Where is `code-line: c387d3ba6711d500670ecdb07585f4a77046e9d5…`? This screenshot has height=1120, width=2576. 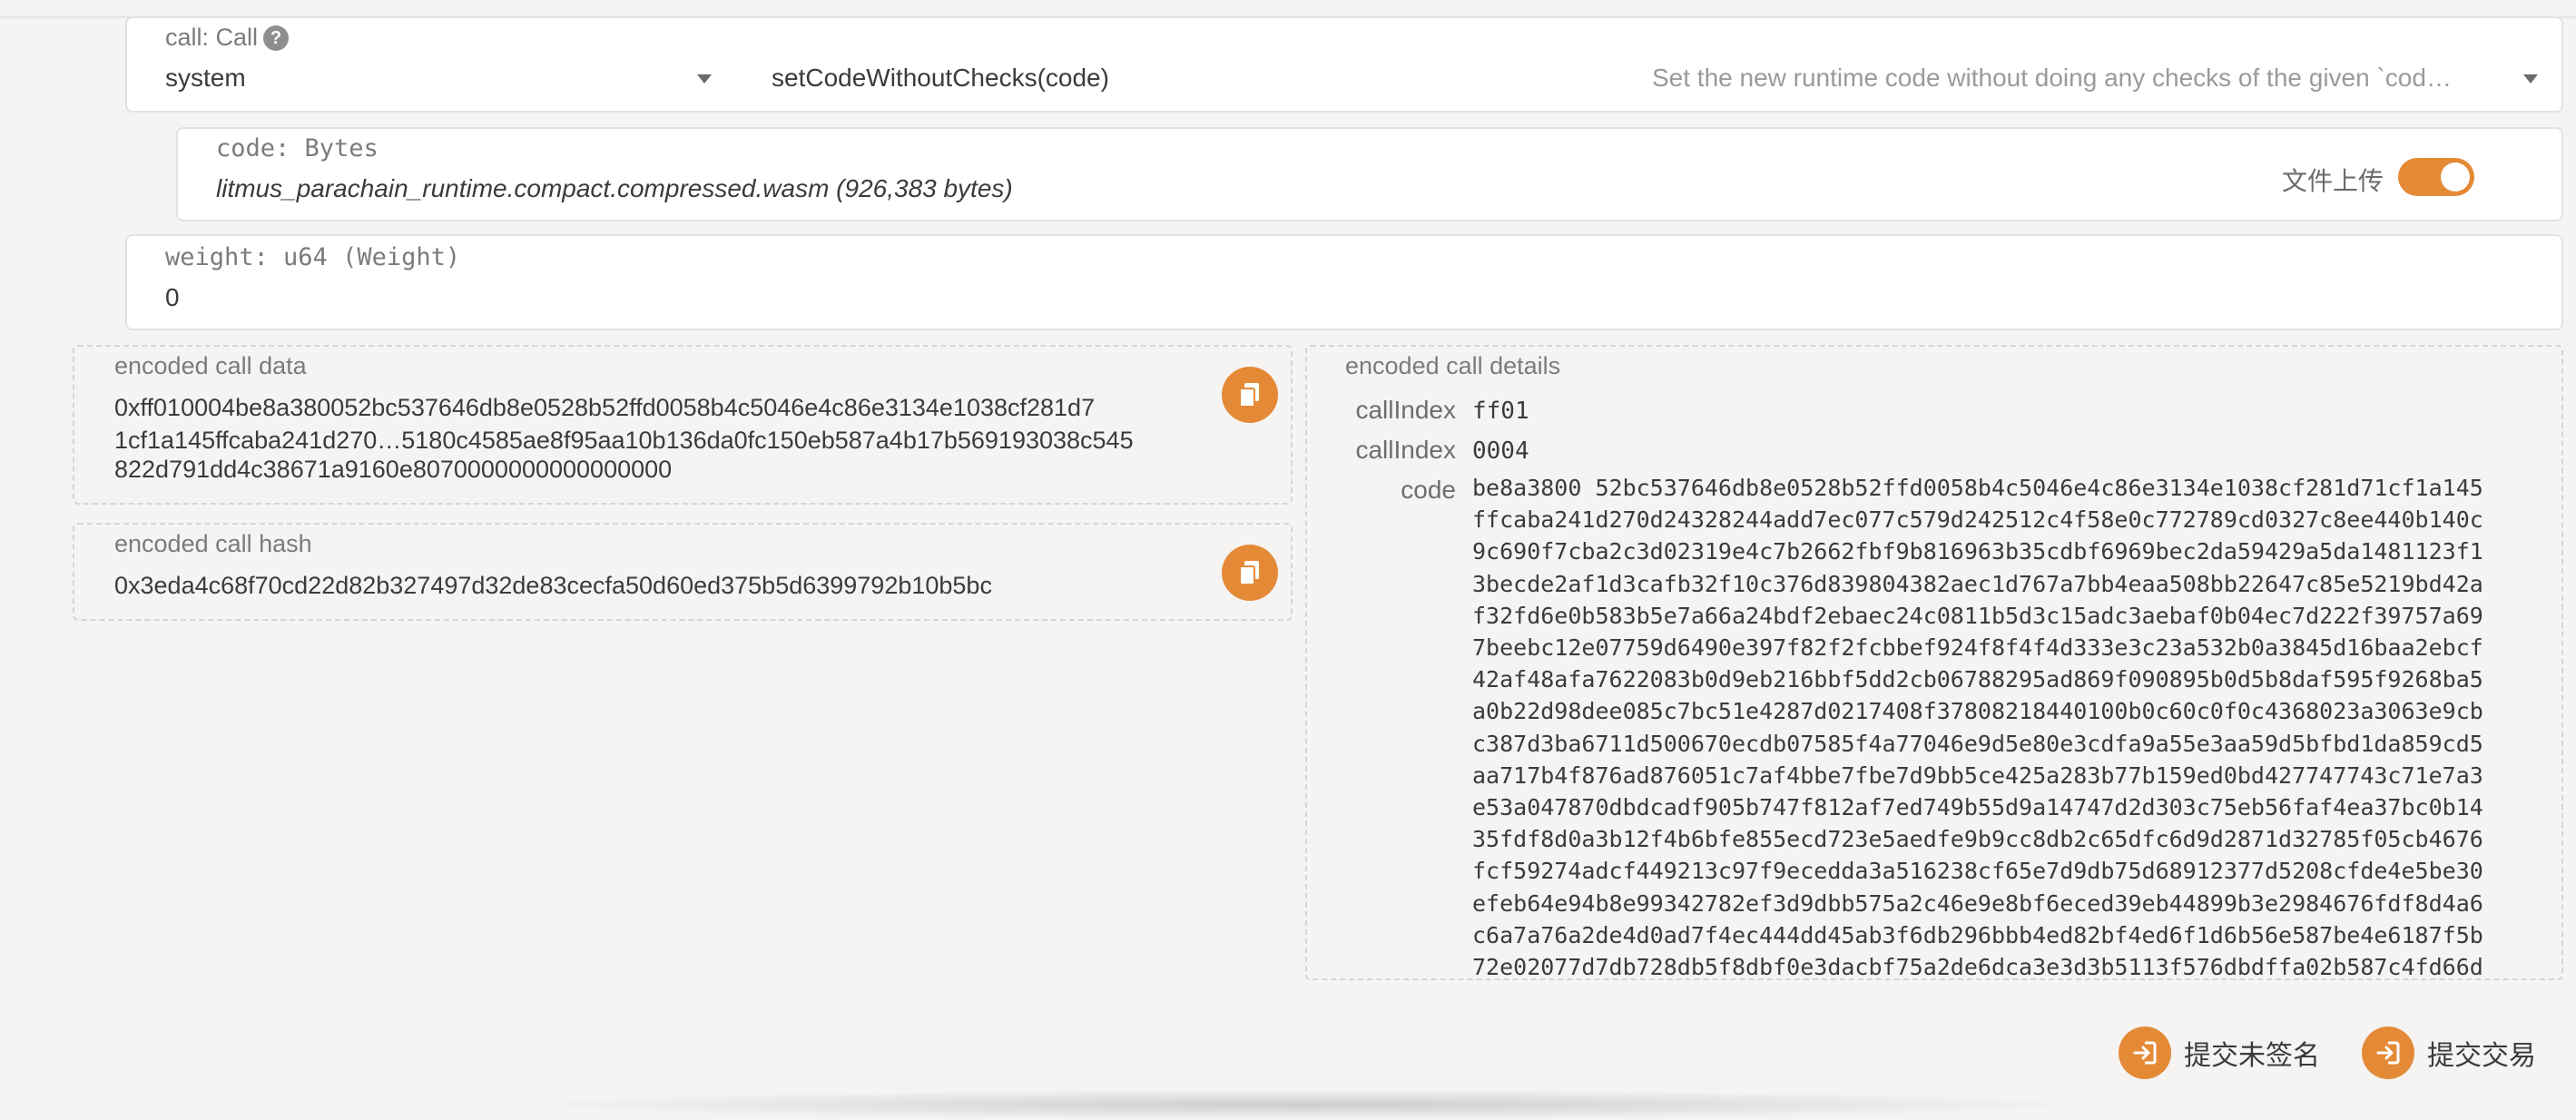
code-line: c387d3ba6711d500670ecdb07585f4a77046e9d5… is located at coordinates (1977, 743).